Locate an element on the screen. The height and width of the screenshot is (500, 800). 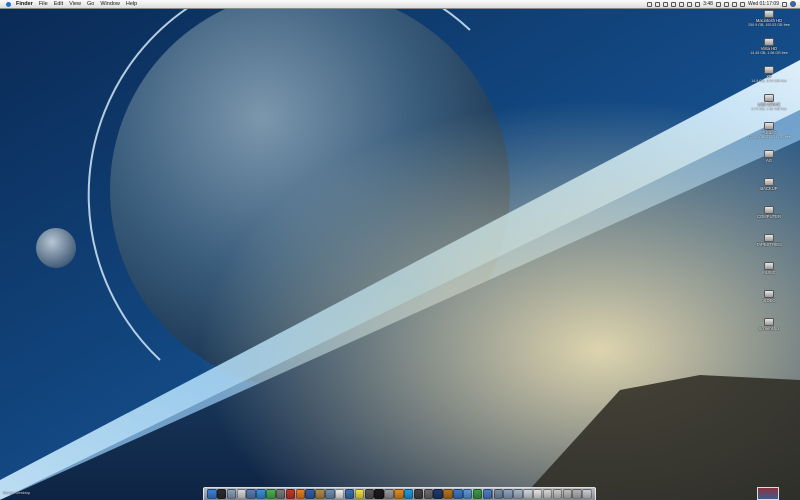
firefox-dock-icon is located at coordinates (300, 494).